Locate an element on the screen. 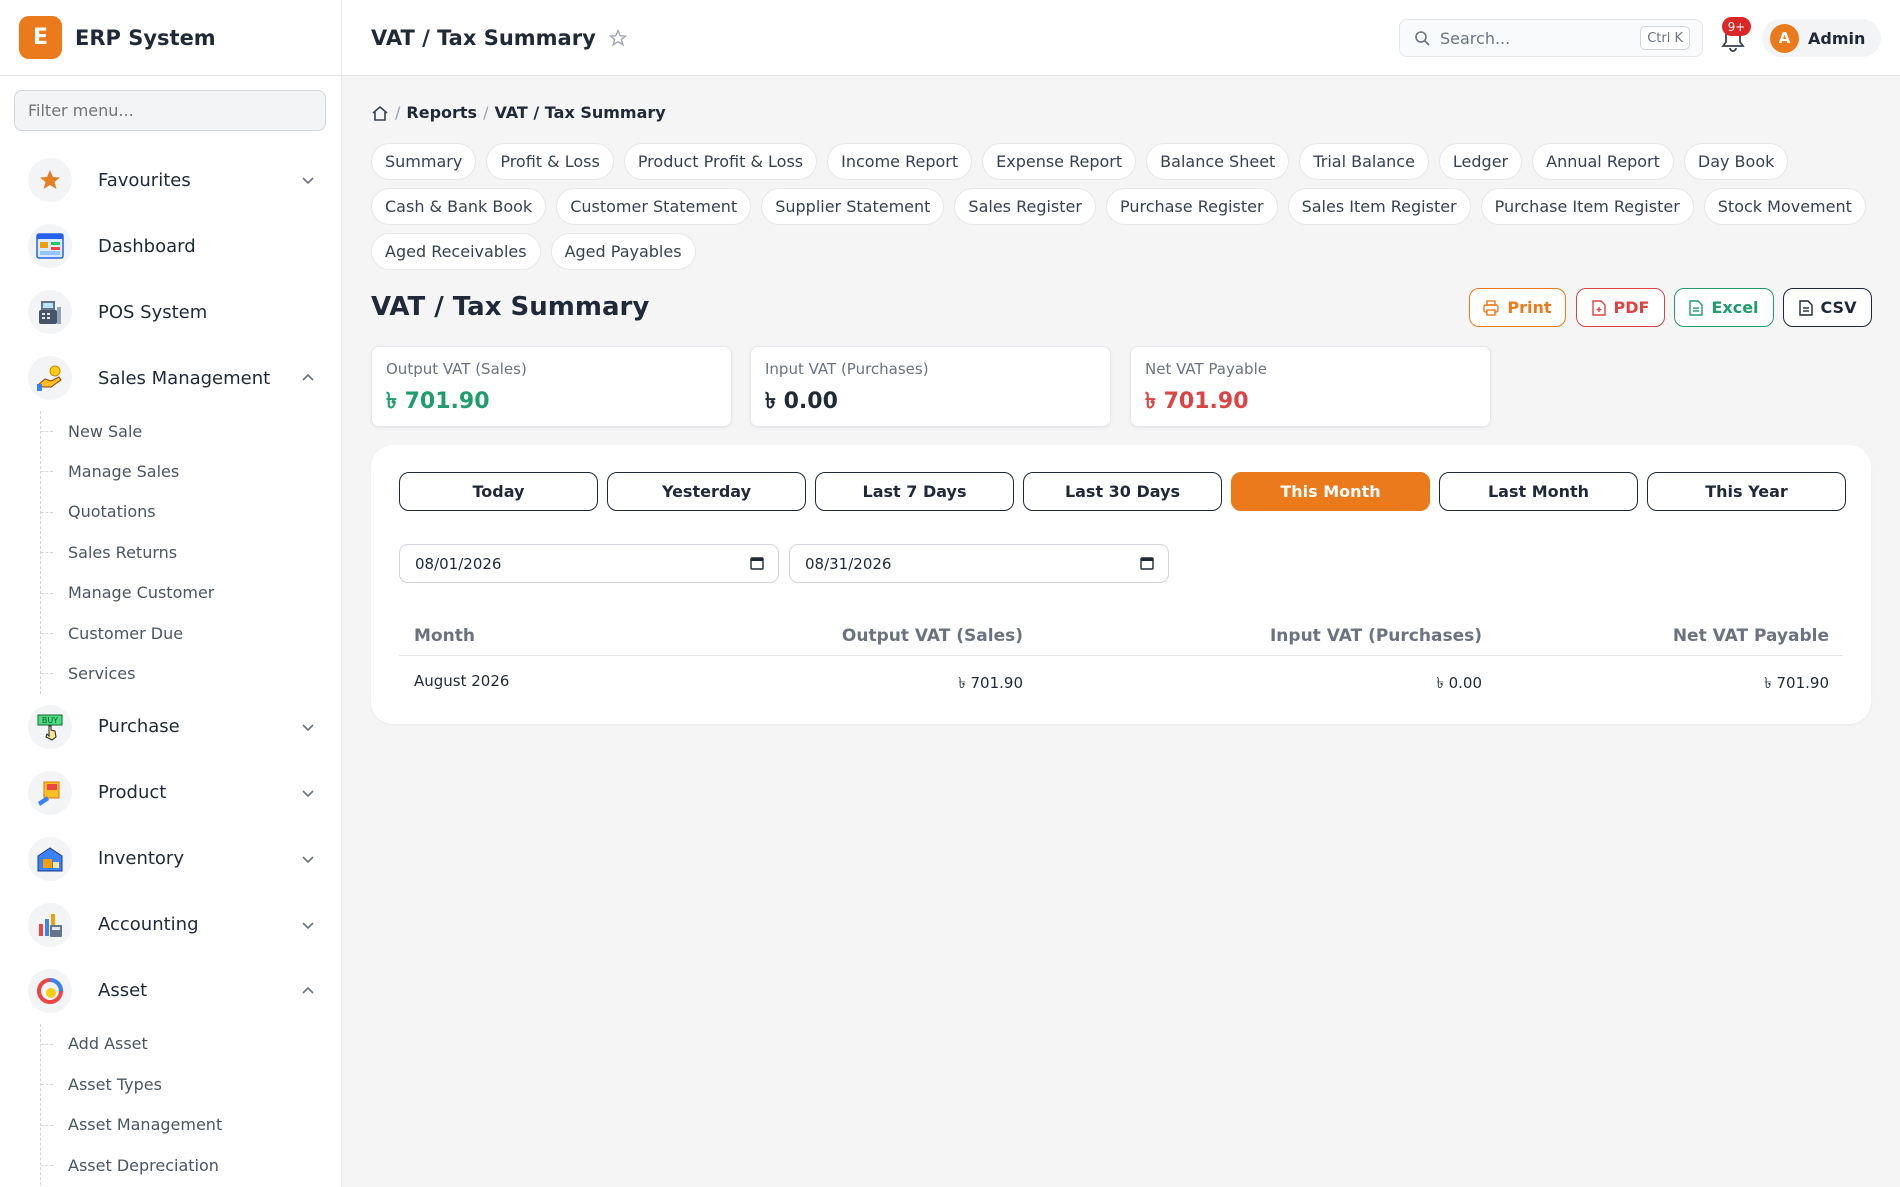 This screenshot has height=1187, width=1900. column-header-net-vat: Net VAT Payable is located at coordinates (1751, 636).